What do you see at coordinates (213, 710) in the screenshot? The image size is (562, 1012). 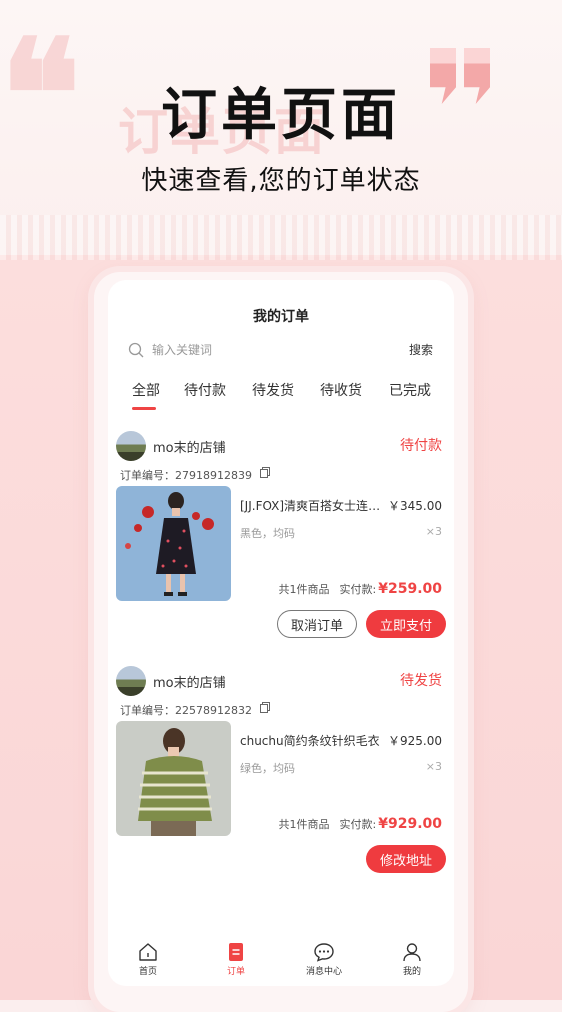 I see `order-number-value: 22578912832` at bounding box center [213, 710].